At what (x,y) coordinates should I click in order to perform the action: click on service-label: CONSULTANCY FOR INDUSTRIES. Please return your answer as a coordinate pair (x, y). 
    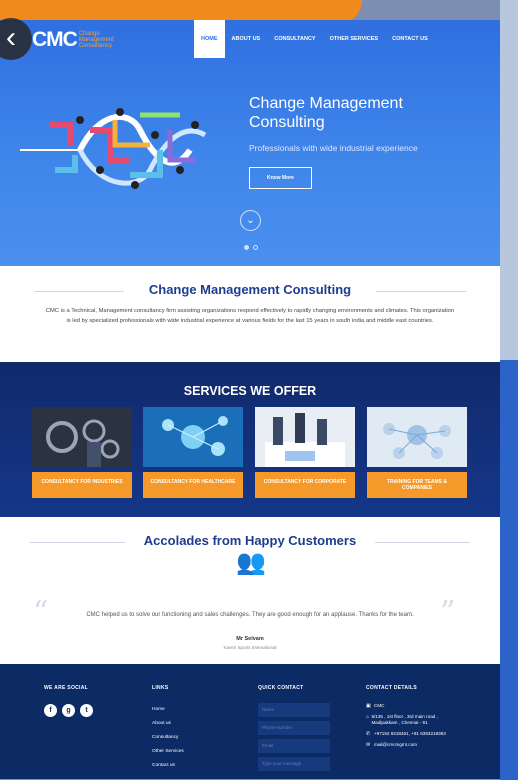
    Looking at the image, I should click on (82, 485).